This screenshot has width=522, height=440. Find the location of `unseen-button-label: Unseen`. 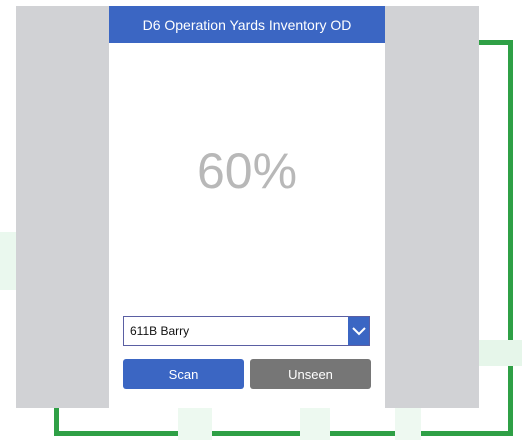

unseen-button-label: Unseen is located at coordinates (310, 374).